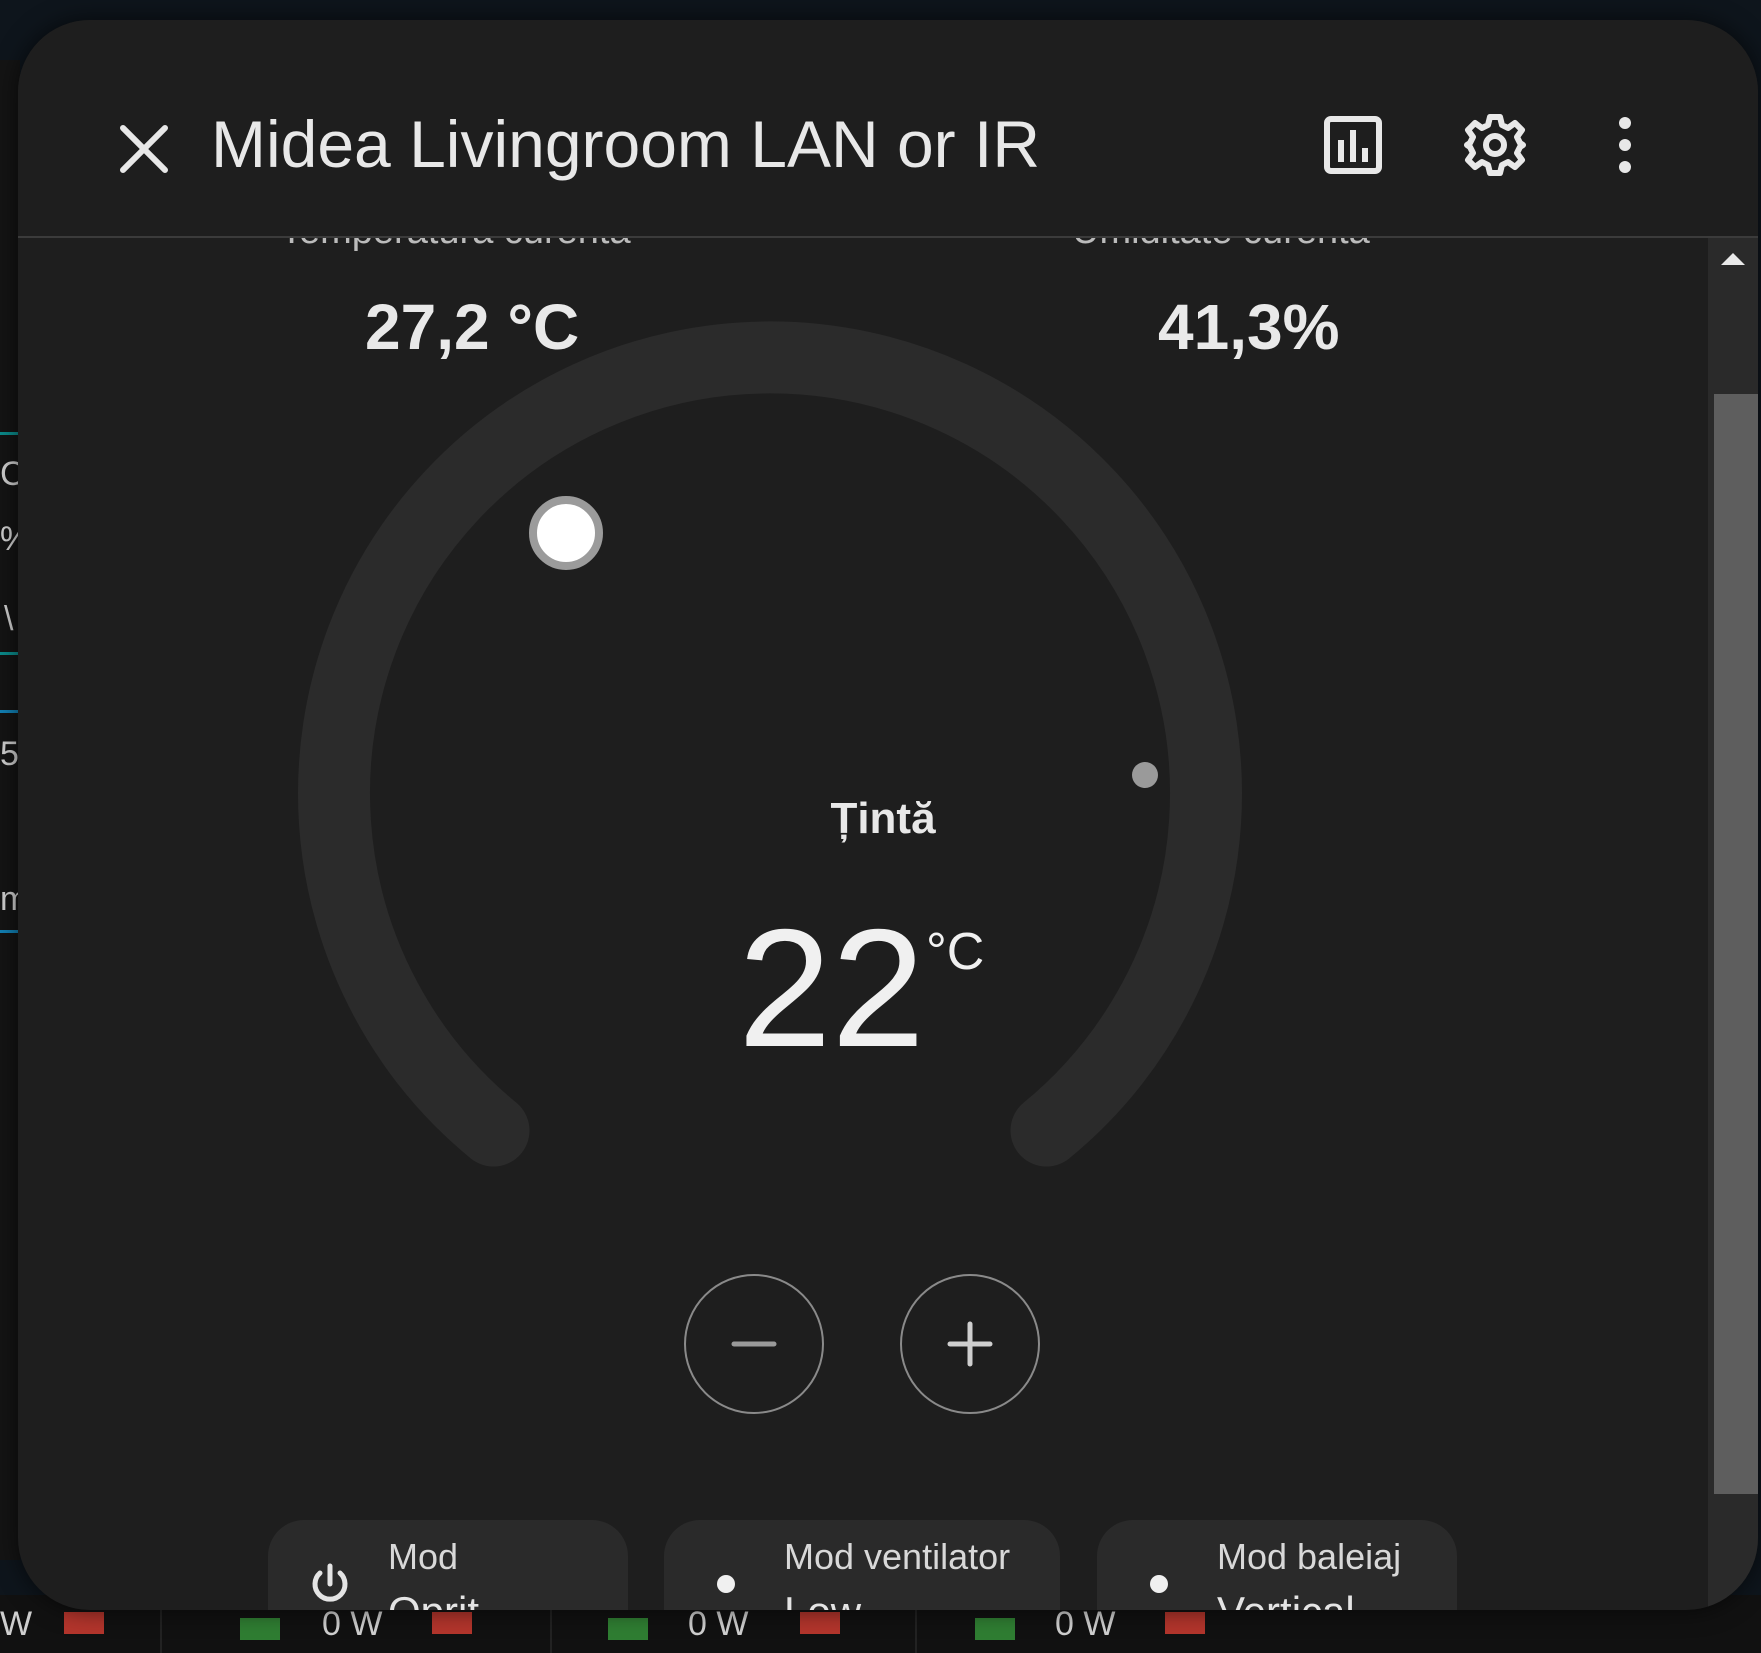 The width and height of the screenshot is (1761, 1653). I want to click on swing-mode-title: Mod baleiaj, so click(1309, 1556).